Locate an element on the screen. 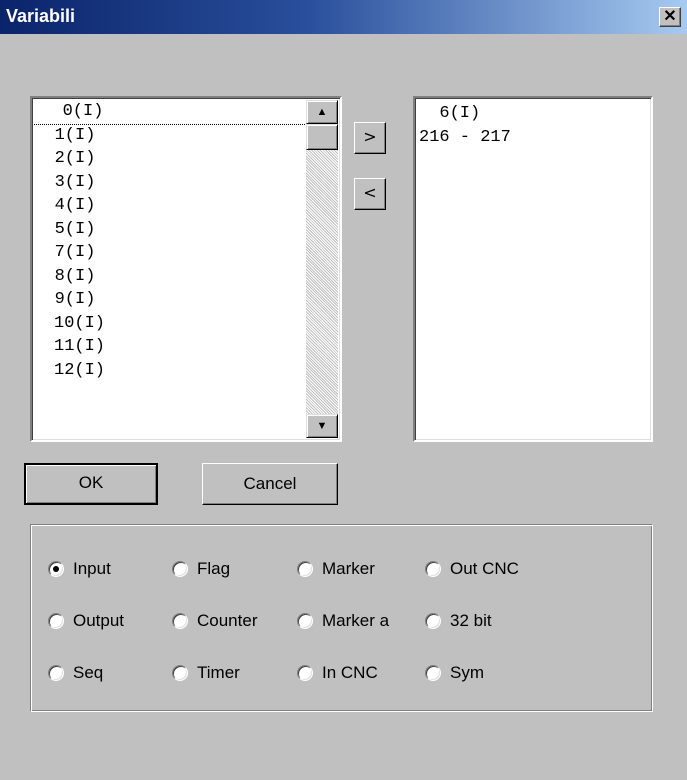 The image size is (687, 780). cancel-button: Cancel is located at coordinates (270, 484).